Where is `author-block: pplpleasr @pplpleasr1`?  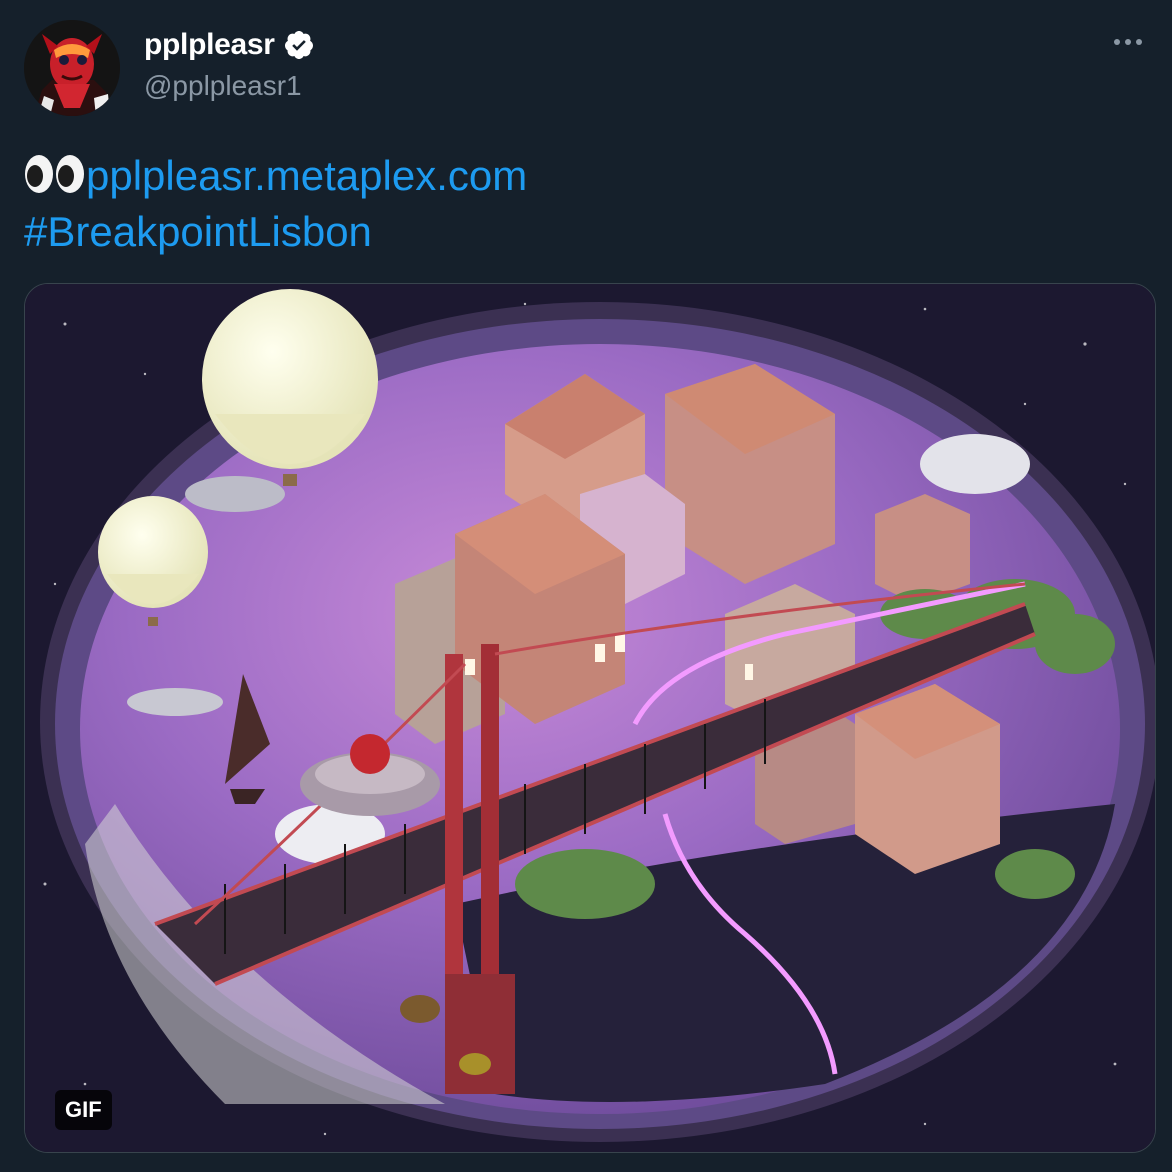
author-block: pplpleasr @pplpleasr1 is located at coordinates (229, 64).